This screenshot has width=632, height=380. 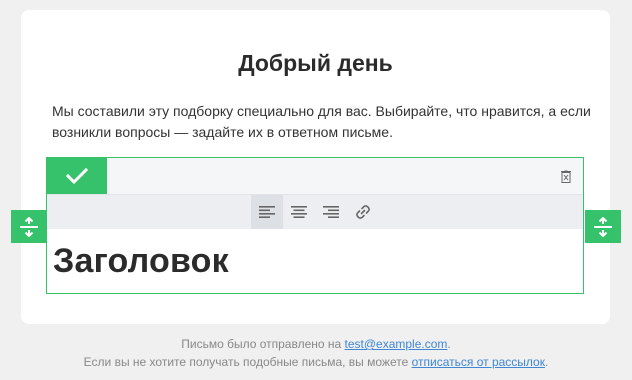 I want to click on trash-icon, so click(x=566, y=176).